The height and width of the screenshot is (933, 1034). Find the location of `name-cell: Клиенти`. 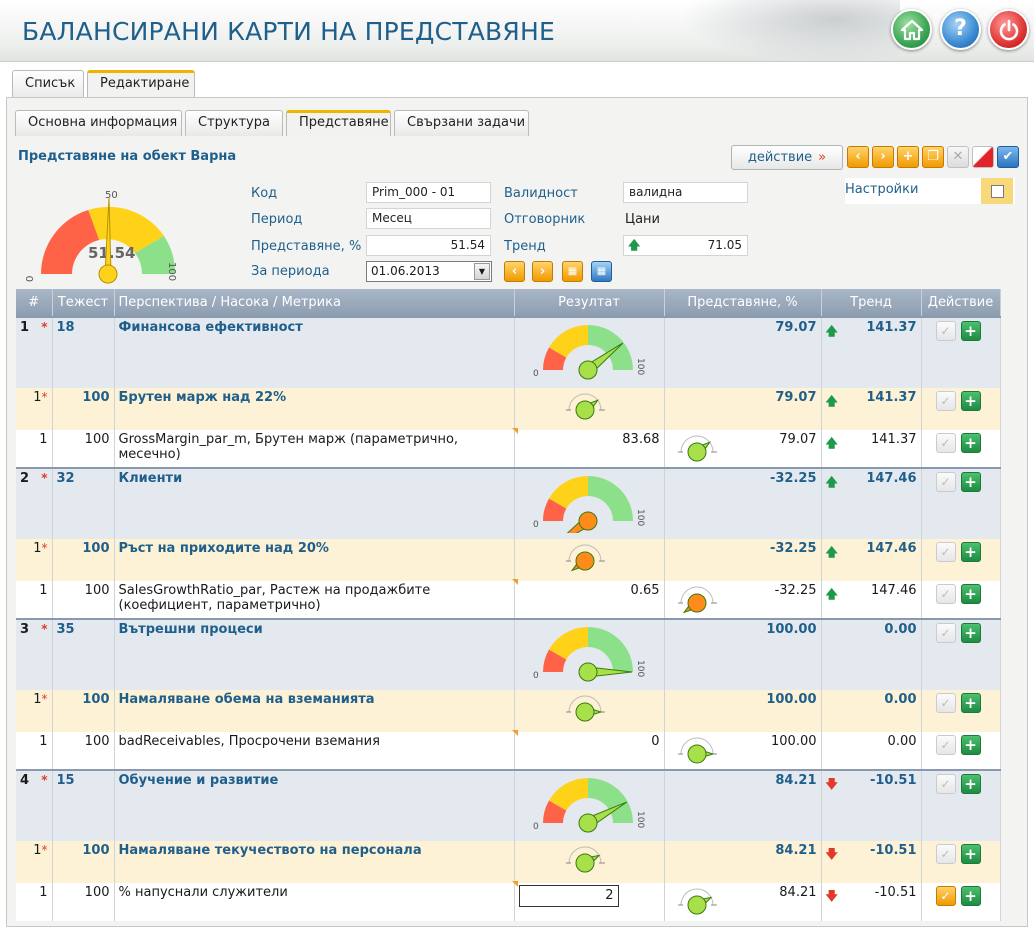

name-cell: Клиенти is located at coordinates (314, 503).